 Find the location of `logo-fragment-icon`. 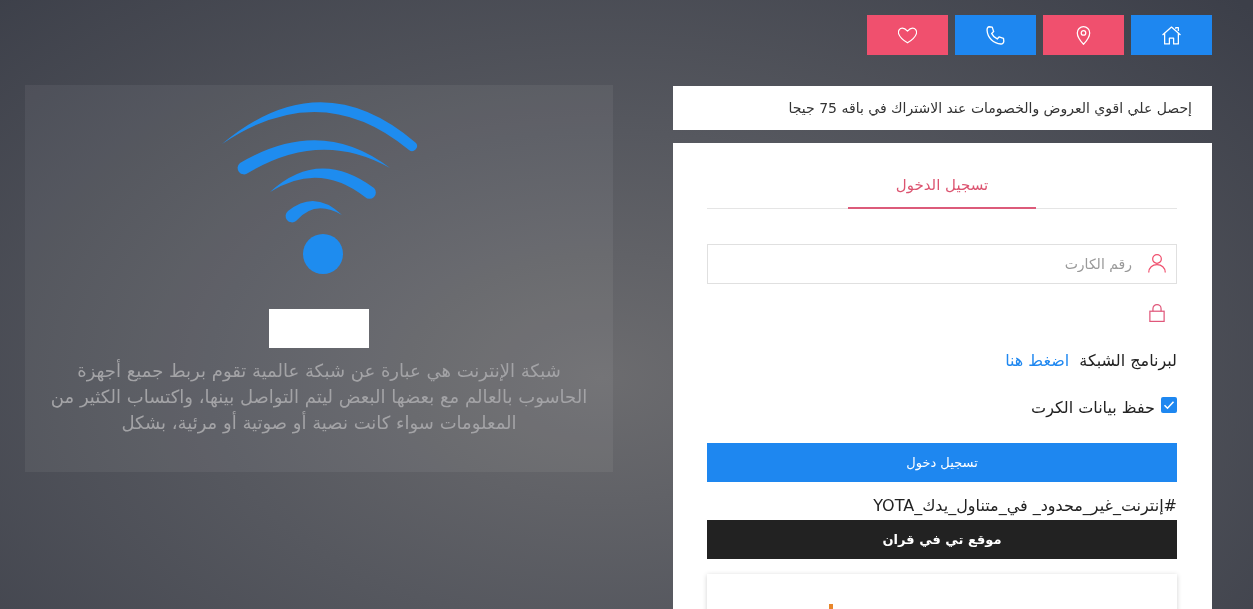

logo-fragment-icon is located at coordinates (831, 606).